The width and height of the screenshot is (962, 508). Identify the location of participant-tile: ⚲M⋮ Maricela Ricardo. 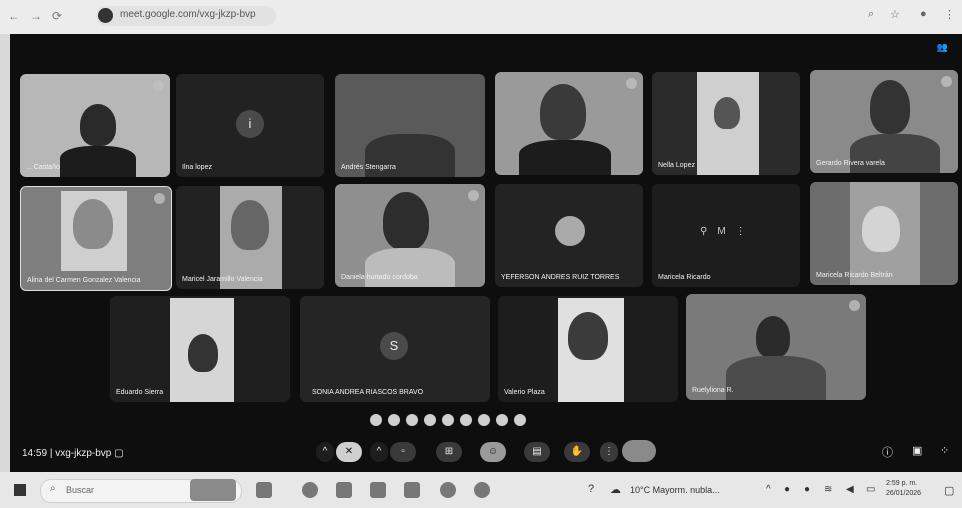
(726, 235).